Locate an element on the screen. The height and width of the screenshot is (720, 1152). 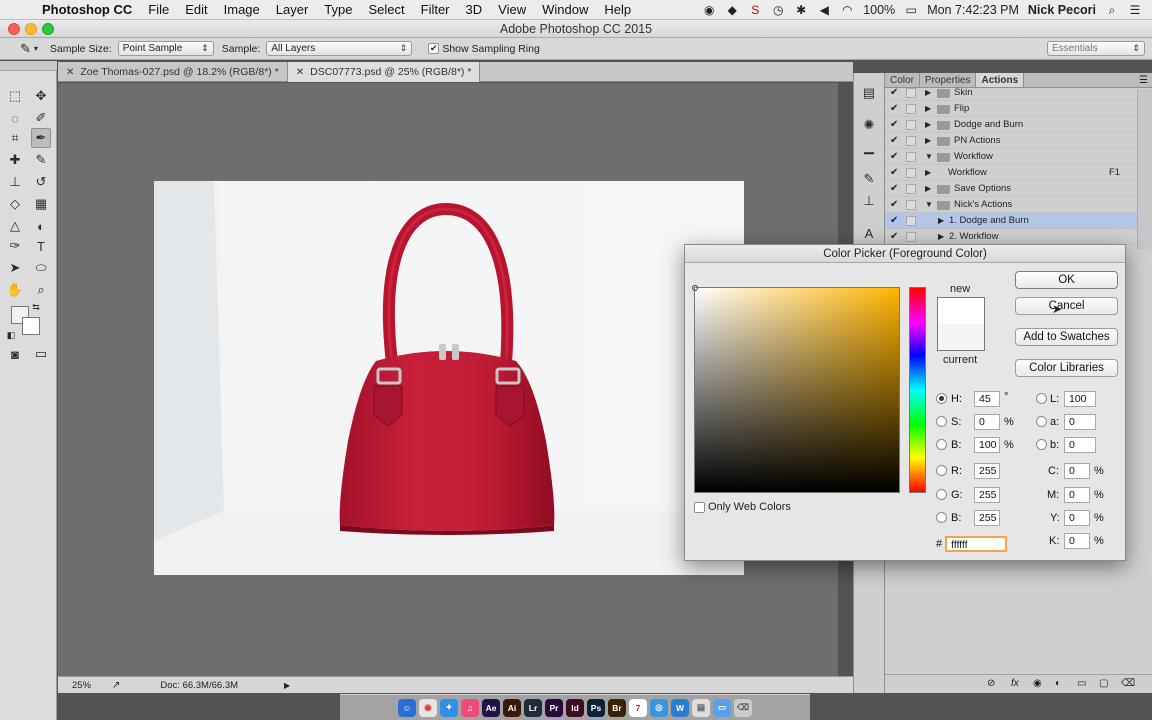
lightness-input: 100 is located at coordinates (1080, 399).